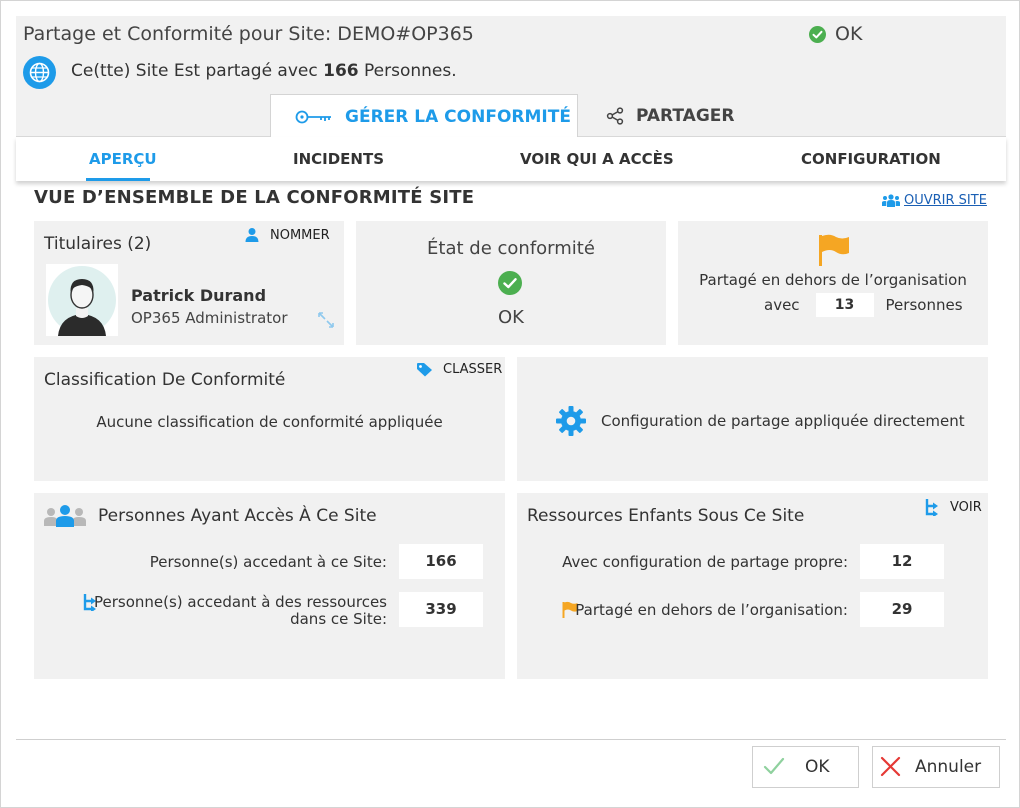 This screenshot has width=1020, height=808. What do you see at coordinates (902, 609) in the screenshot?
I see `child-external-count: 29` at bounding box center [902, 609].